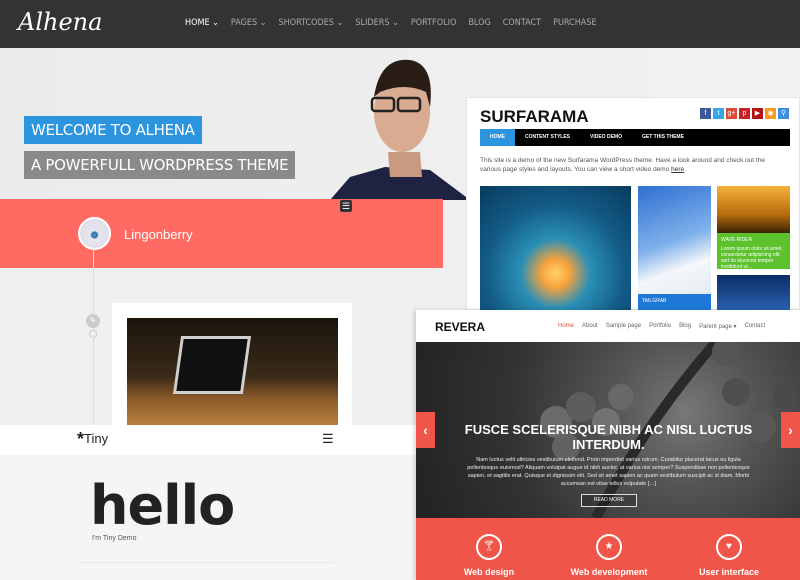 The width and height of the screenshot is (800, 580). I want to click on nav-home: HOME ⌄, so click(202, 23).